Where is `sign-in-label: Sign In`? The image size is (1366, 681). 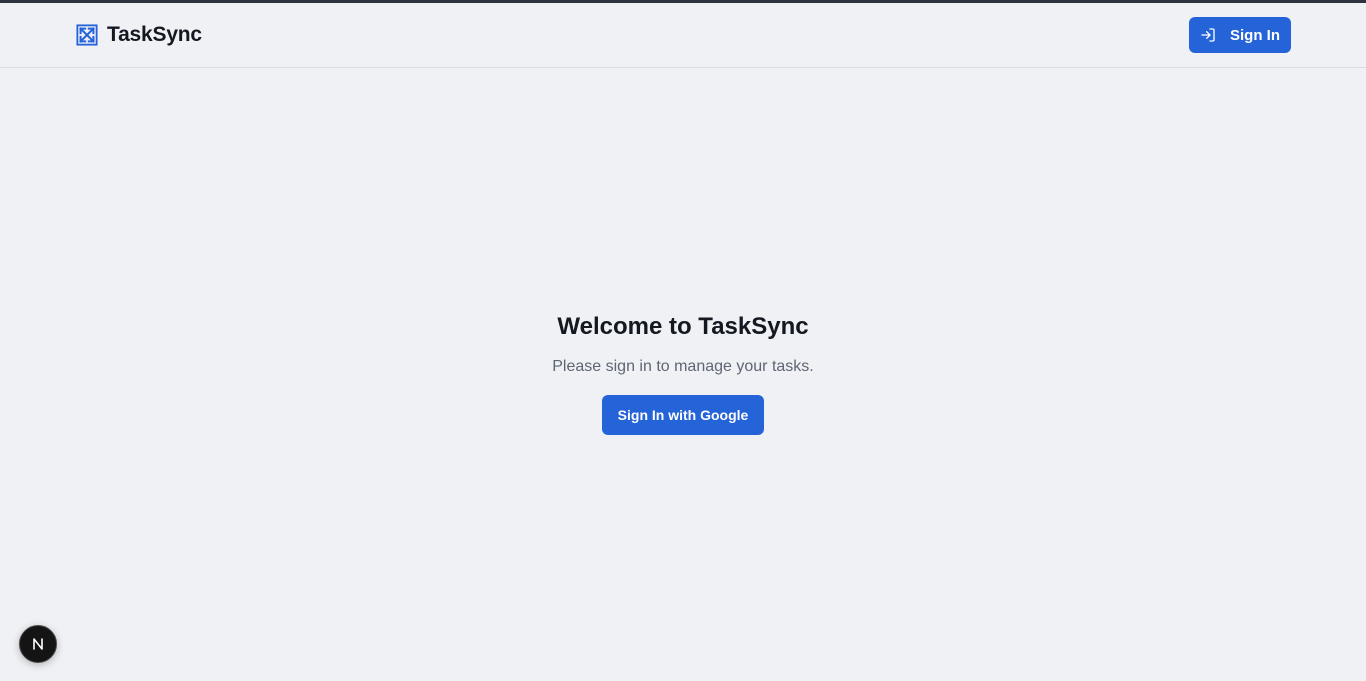 sign-in-label: Sign In is located at coordinates (1255, 35).